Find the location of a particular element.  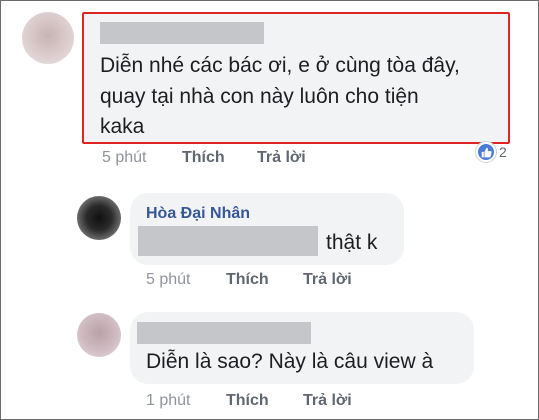

like-icon is located at coordinates (486, 152).